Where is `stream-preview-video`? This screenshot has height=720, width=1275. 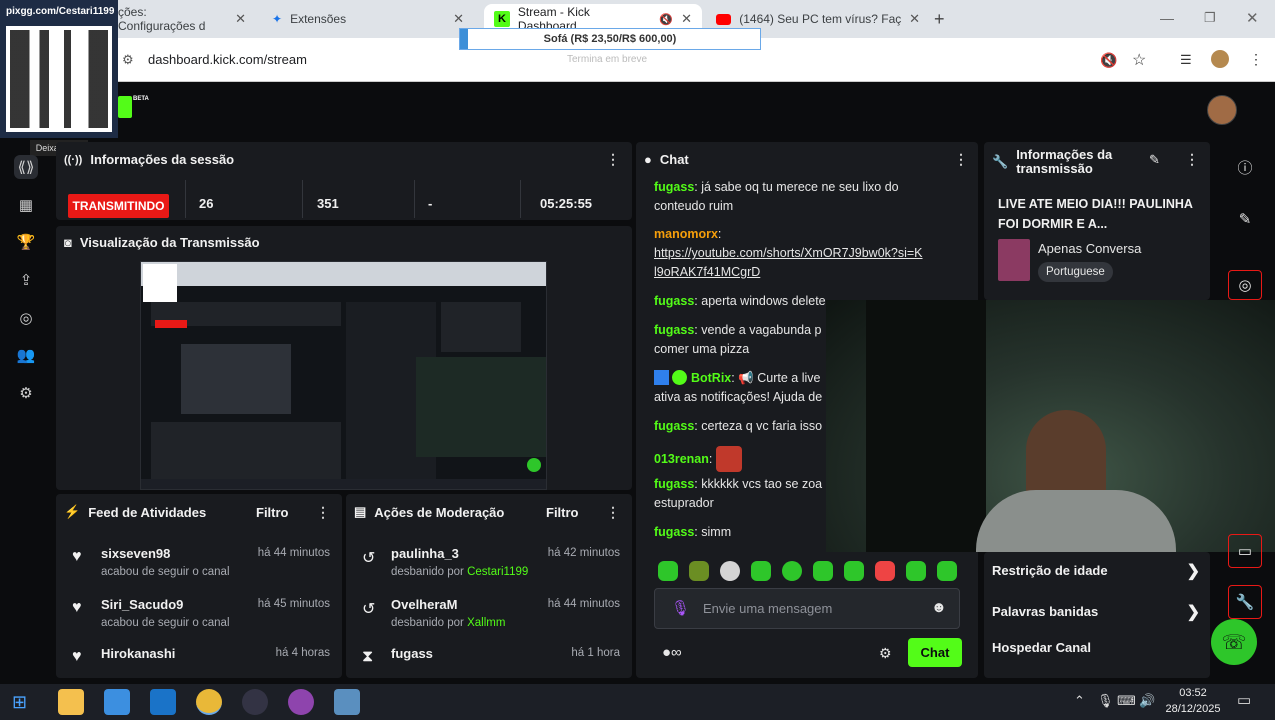 stream-preview-video is located at coordinates (343, 375).